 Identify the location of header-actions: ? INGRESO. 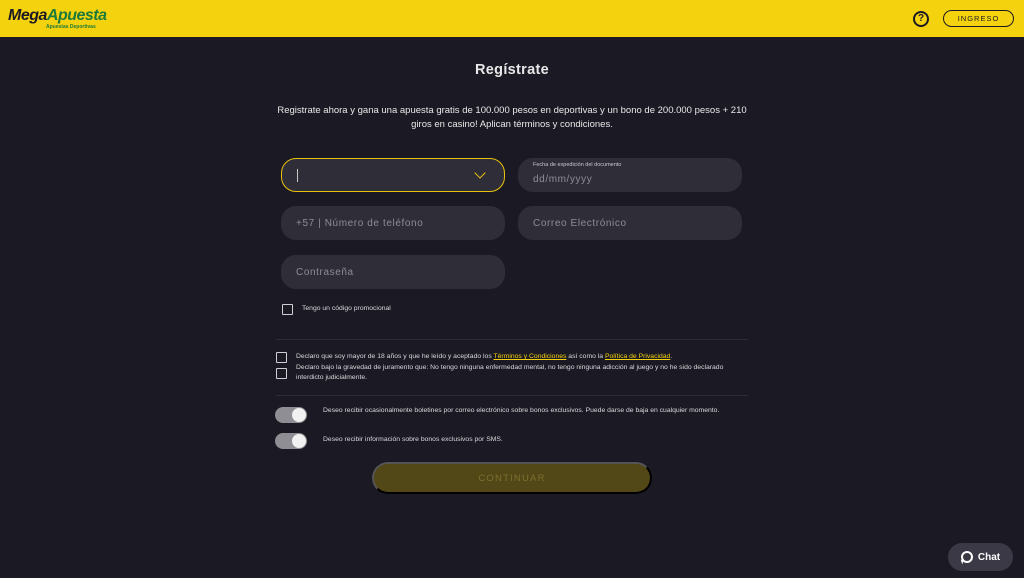
(963, 18).